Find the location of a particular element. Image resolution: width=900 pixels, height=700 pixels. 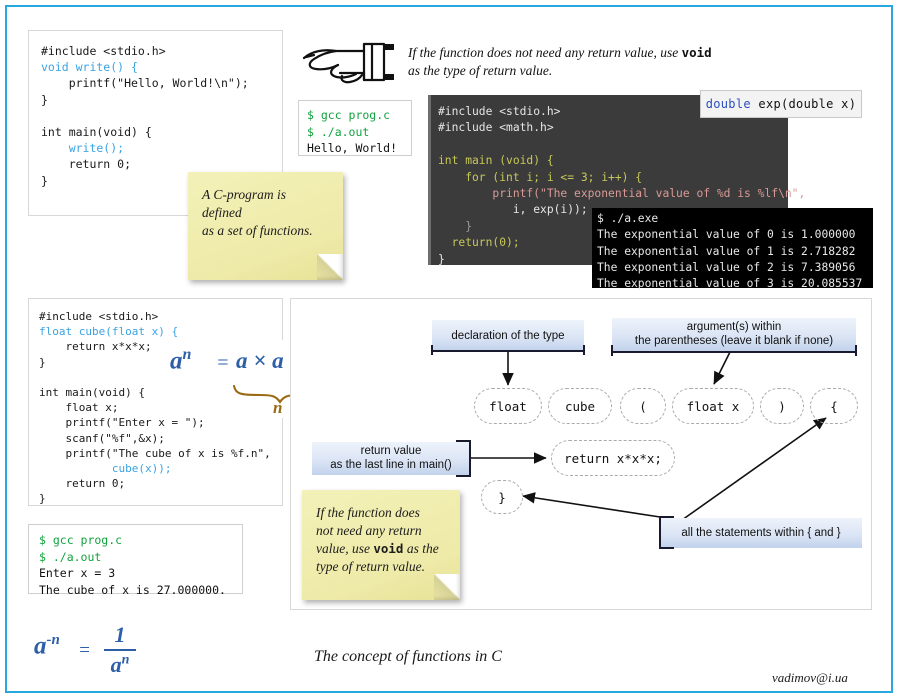

token-pill-return-statement: return x*x*x; is located at coordinates (613, 458).